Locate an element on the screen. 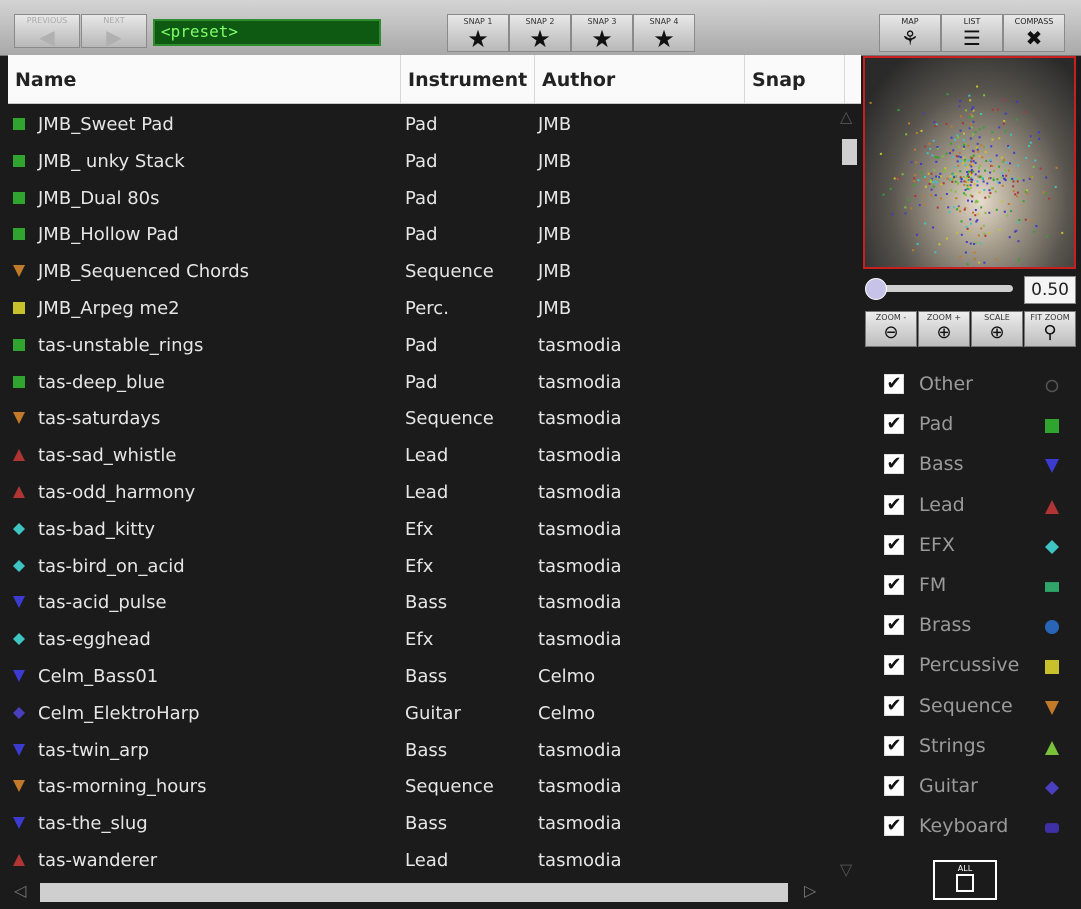 The height and width of the screenshot is (909, 1081). preset-map is located at coordinates (969, 162).